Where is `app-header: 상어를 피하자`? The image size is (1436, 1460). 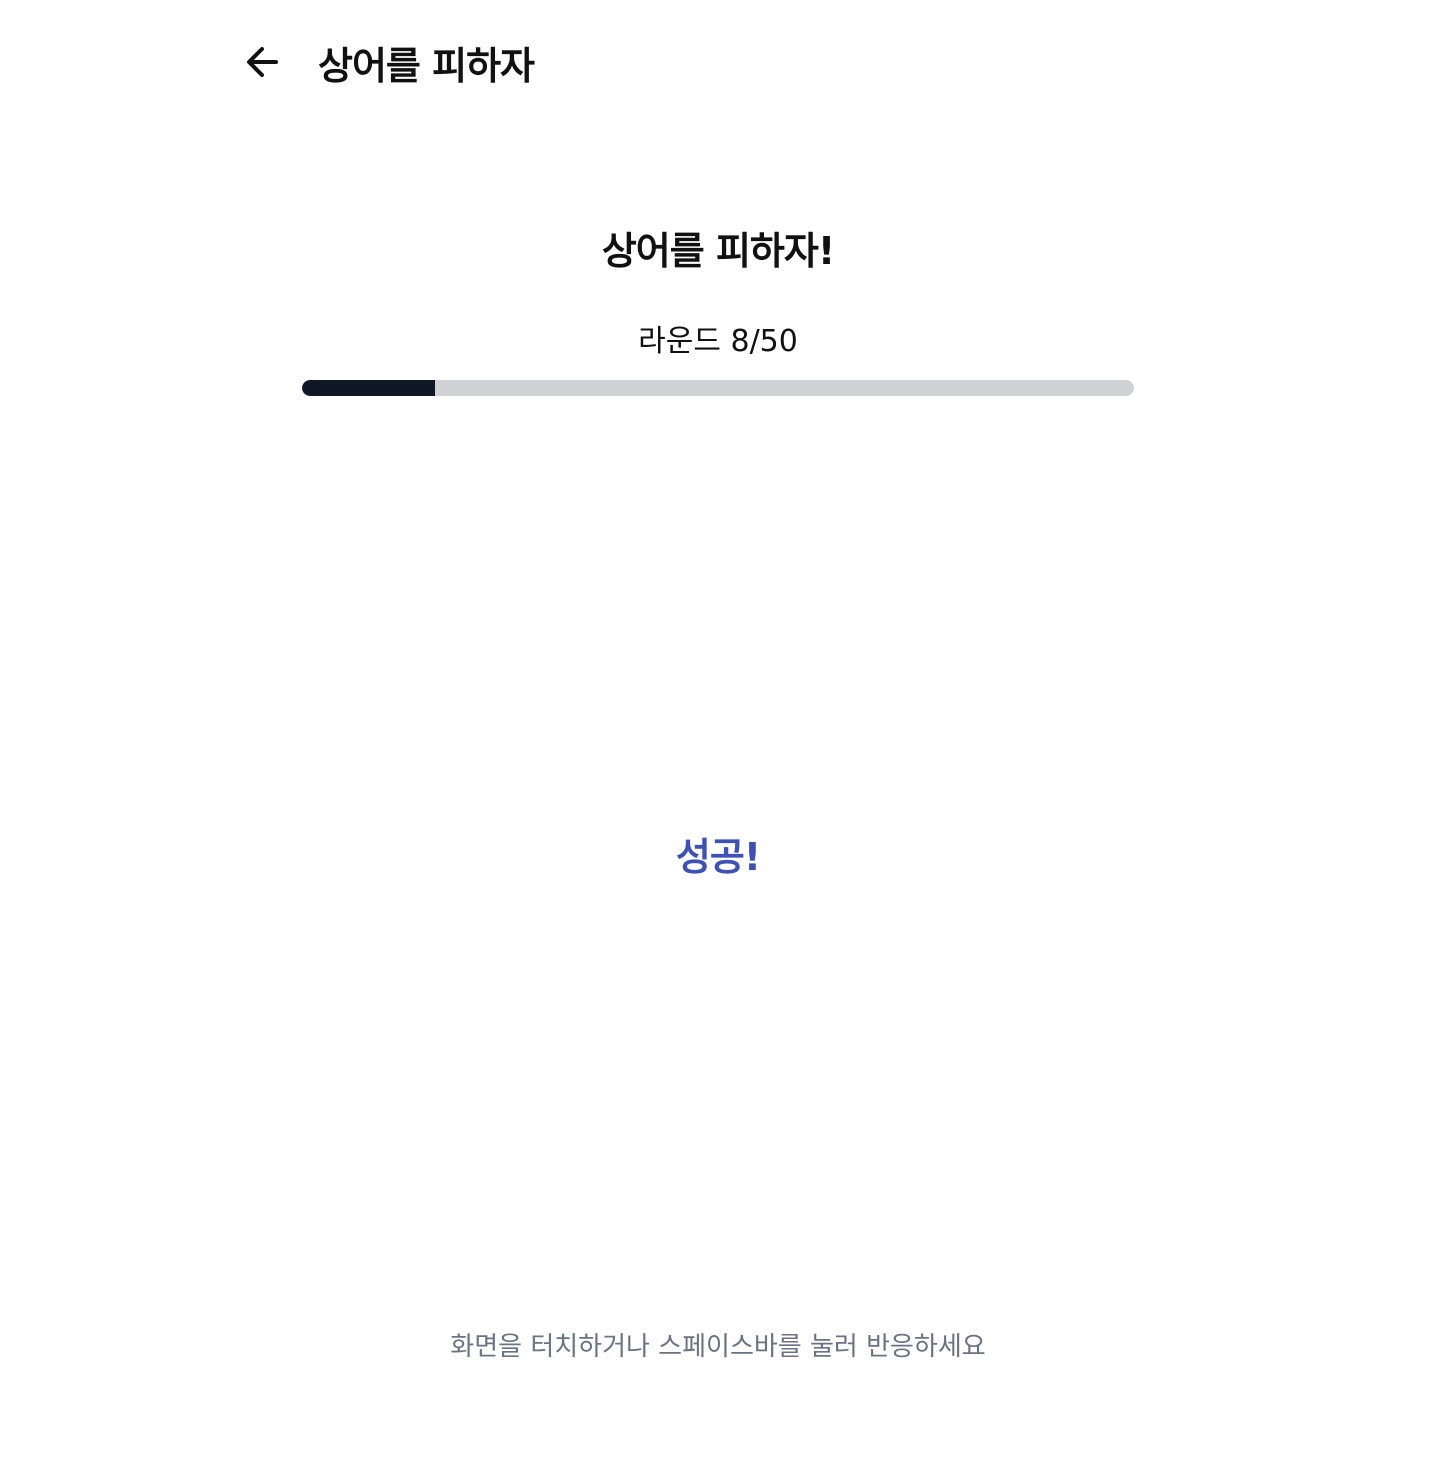 app-header: 상어를 피하자 is located at coordinates (386, 62).